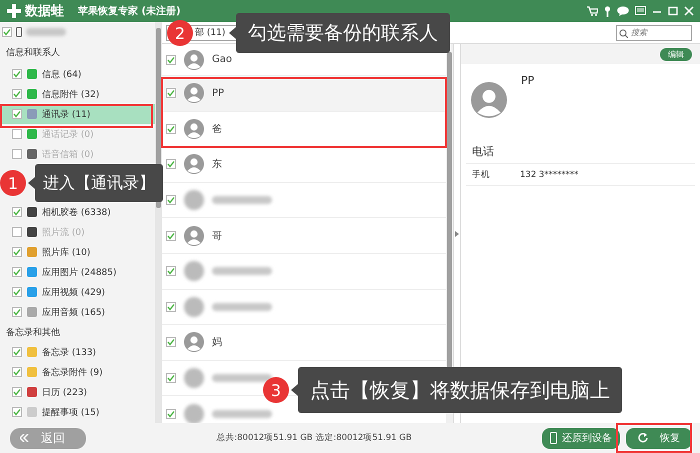 Image resolution: width=700 pixels, height=453 pixels. Describe the element at coordinates (33, 53) in the screenshot. I see `group-heading: 信息和联系人` at that location.